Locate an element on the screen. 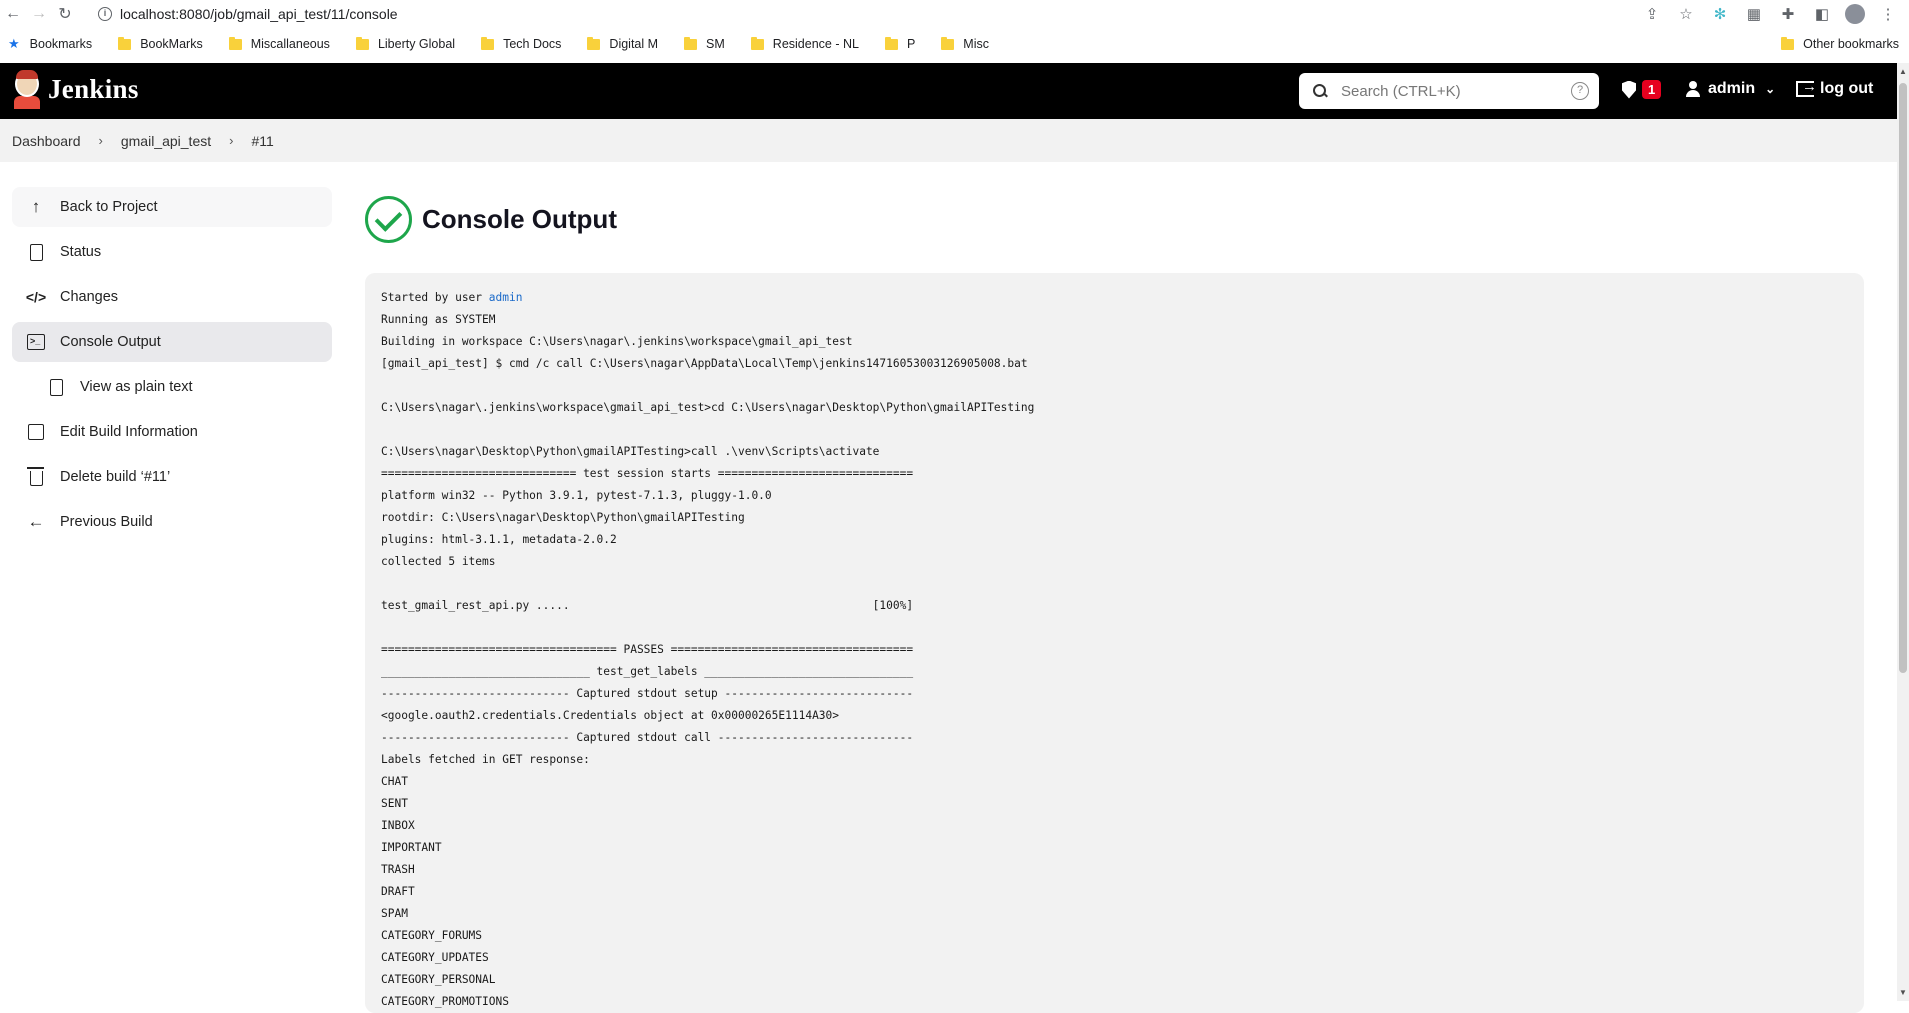  bookmark-item: Digital M is located at coordinates (623, 43).